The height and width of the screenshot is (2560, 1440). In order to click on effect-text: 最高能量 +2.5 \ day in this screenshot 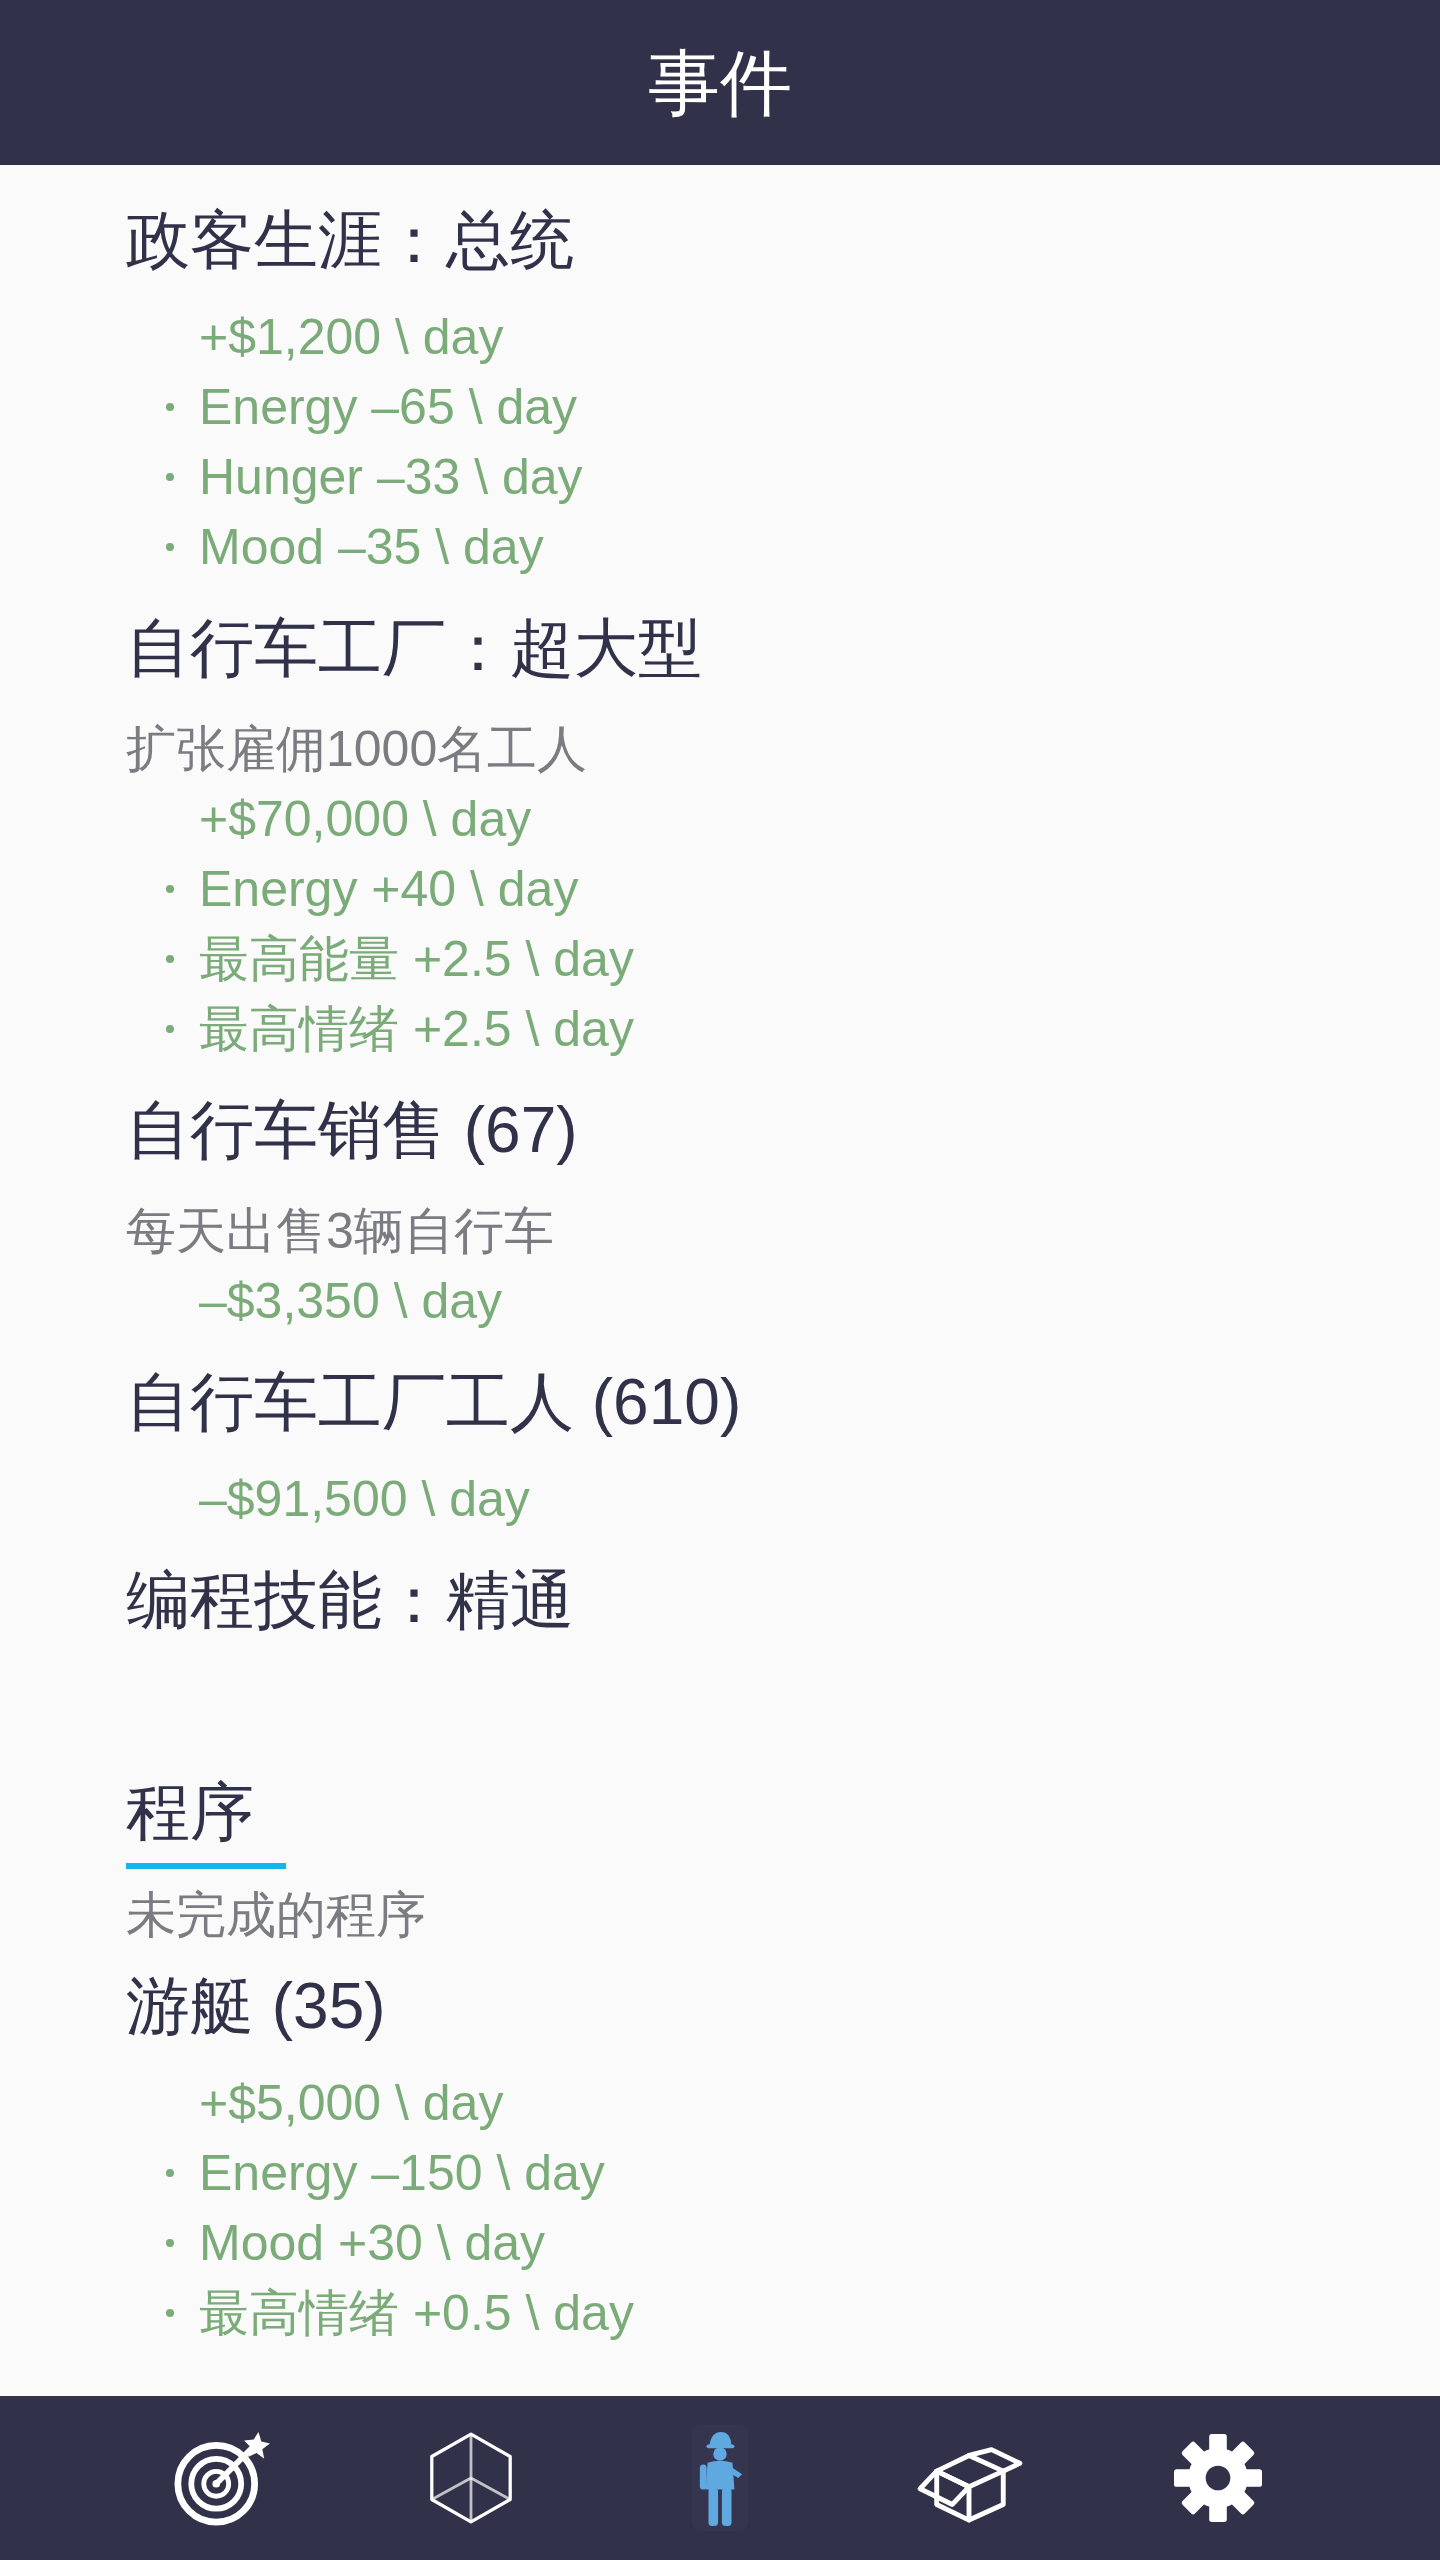, I will do `click(416, 959)`.